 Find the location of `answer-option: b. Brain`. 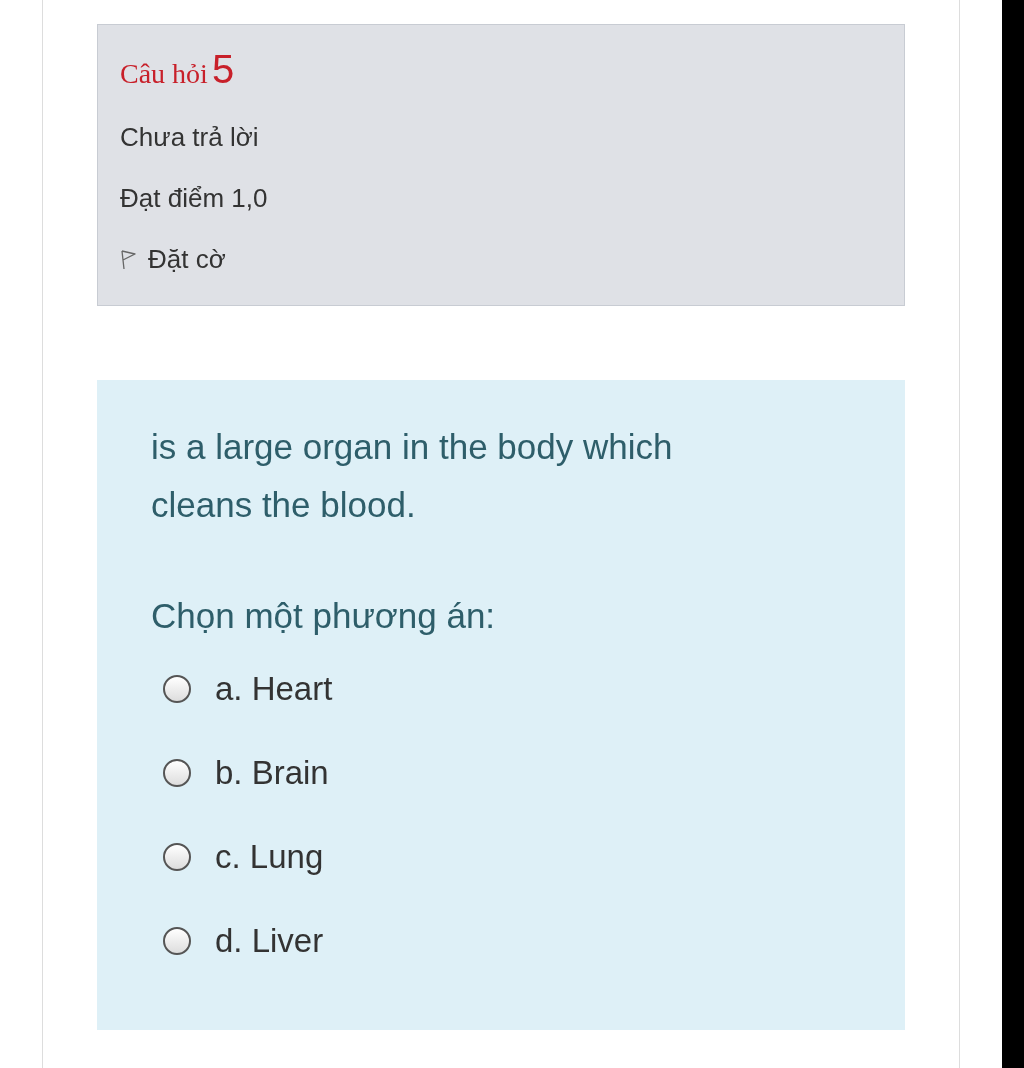

answer-option: b. Brain is located at coordinates (507, 773).